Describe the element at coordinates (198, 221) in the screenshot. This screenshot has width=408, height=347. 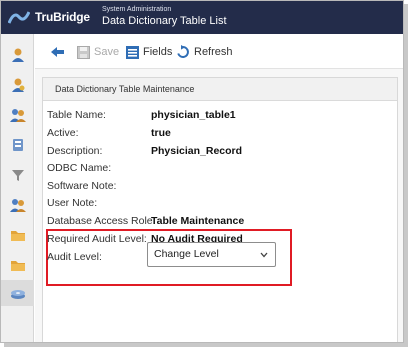
I see `database-access-role-value: Table Maintenance` at that location.